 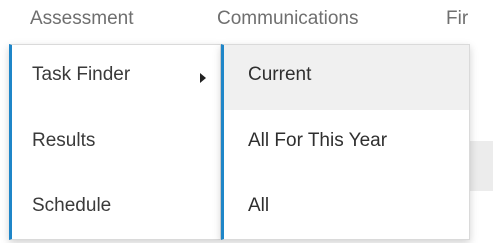 What do you see at coordinates (481, 166) in the screenshot?
I see `page-background-band` at bounding box center [481, 166].